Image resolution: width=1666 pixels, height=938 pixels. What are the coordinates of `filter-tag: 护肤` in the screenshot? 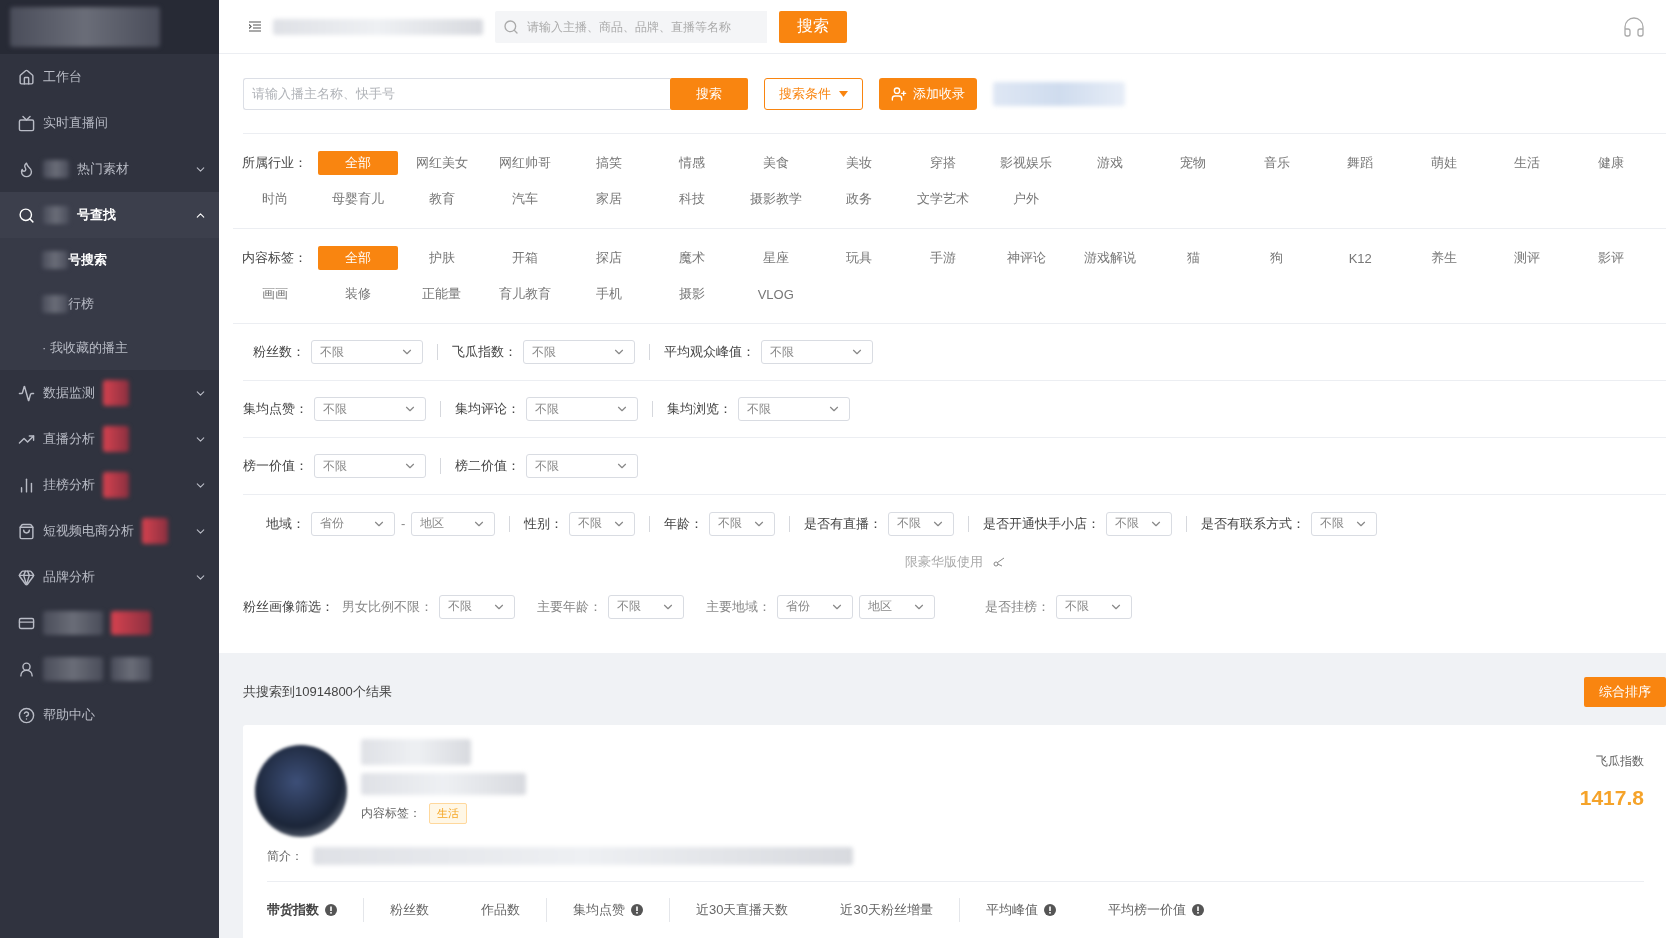 It's located at (441, 258).